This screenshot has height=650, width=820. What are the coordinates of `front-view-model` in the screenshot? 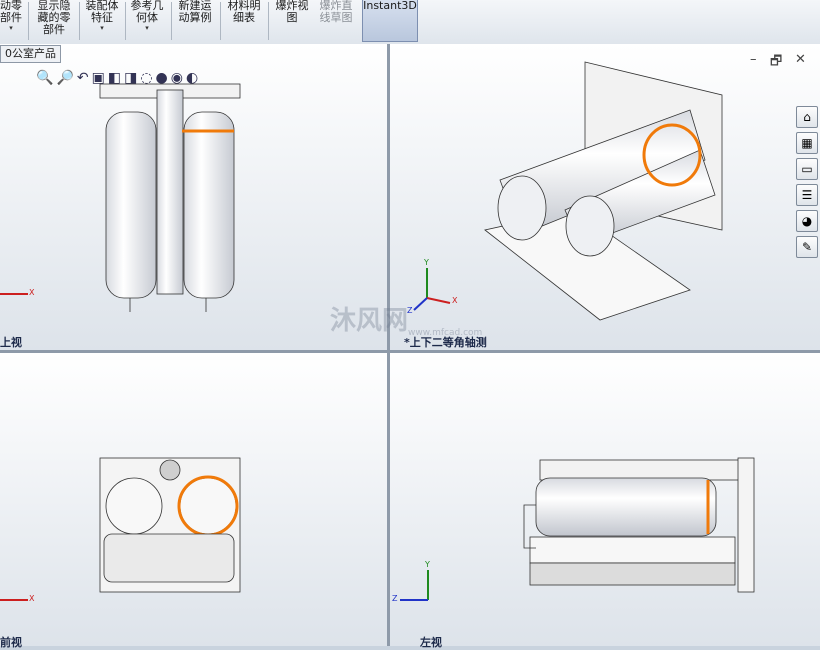 It's located at (170, 525).